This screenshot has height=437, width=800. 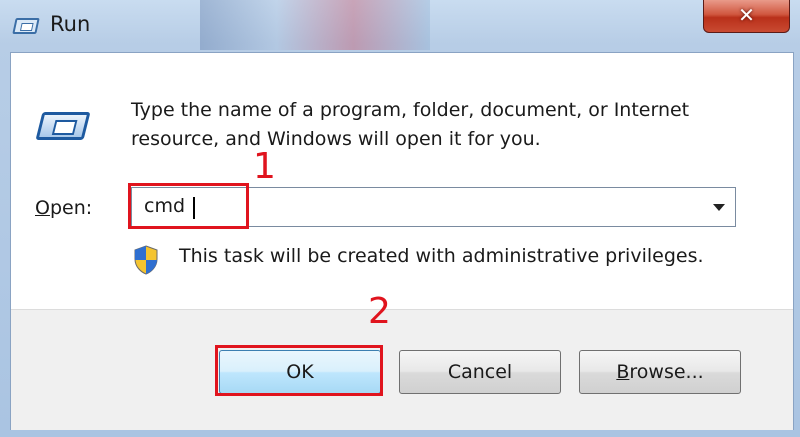 What do you see at coordinates (299, 370) in the screenshot?
I see `annotation-box-step2` at bounding box center [299, 370].